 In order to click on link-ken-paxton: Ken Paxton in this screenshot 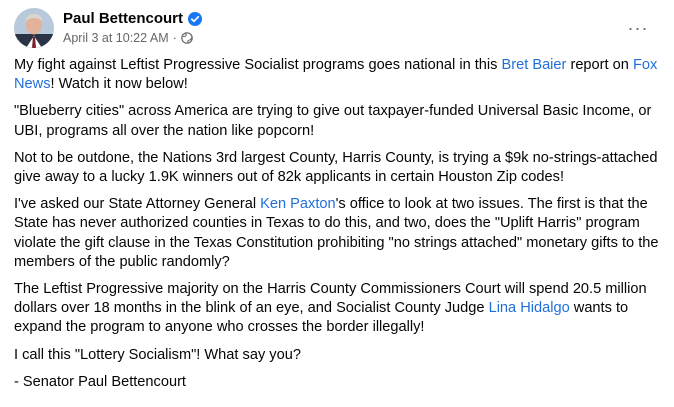, I will do `click(297, 204)`.